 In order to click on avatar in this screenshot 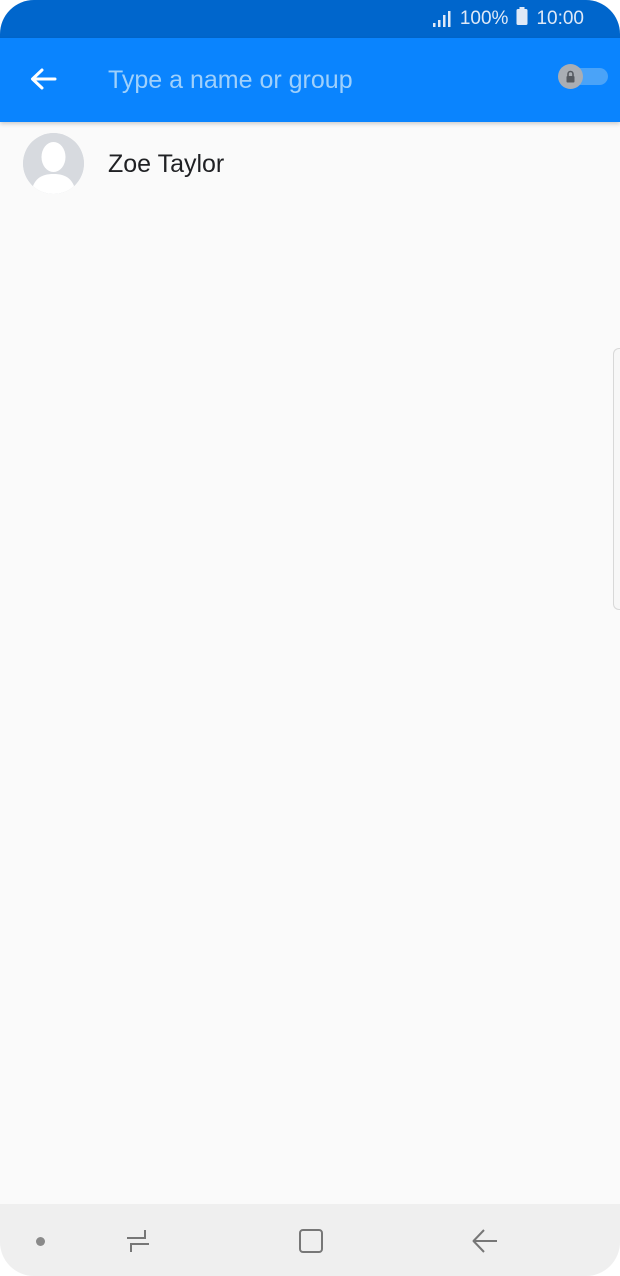, I will do `click(53, 163)`.